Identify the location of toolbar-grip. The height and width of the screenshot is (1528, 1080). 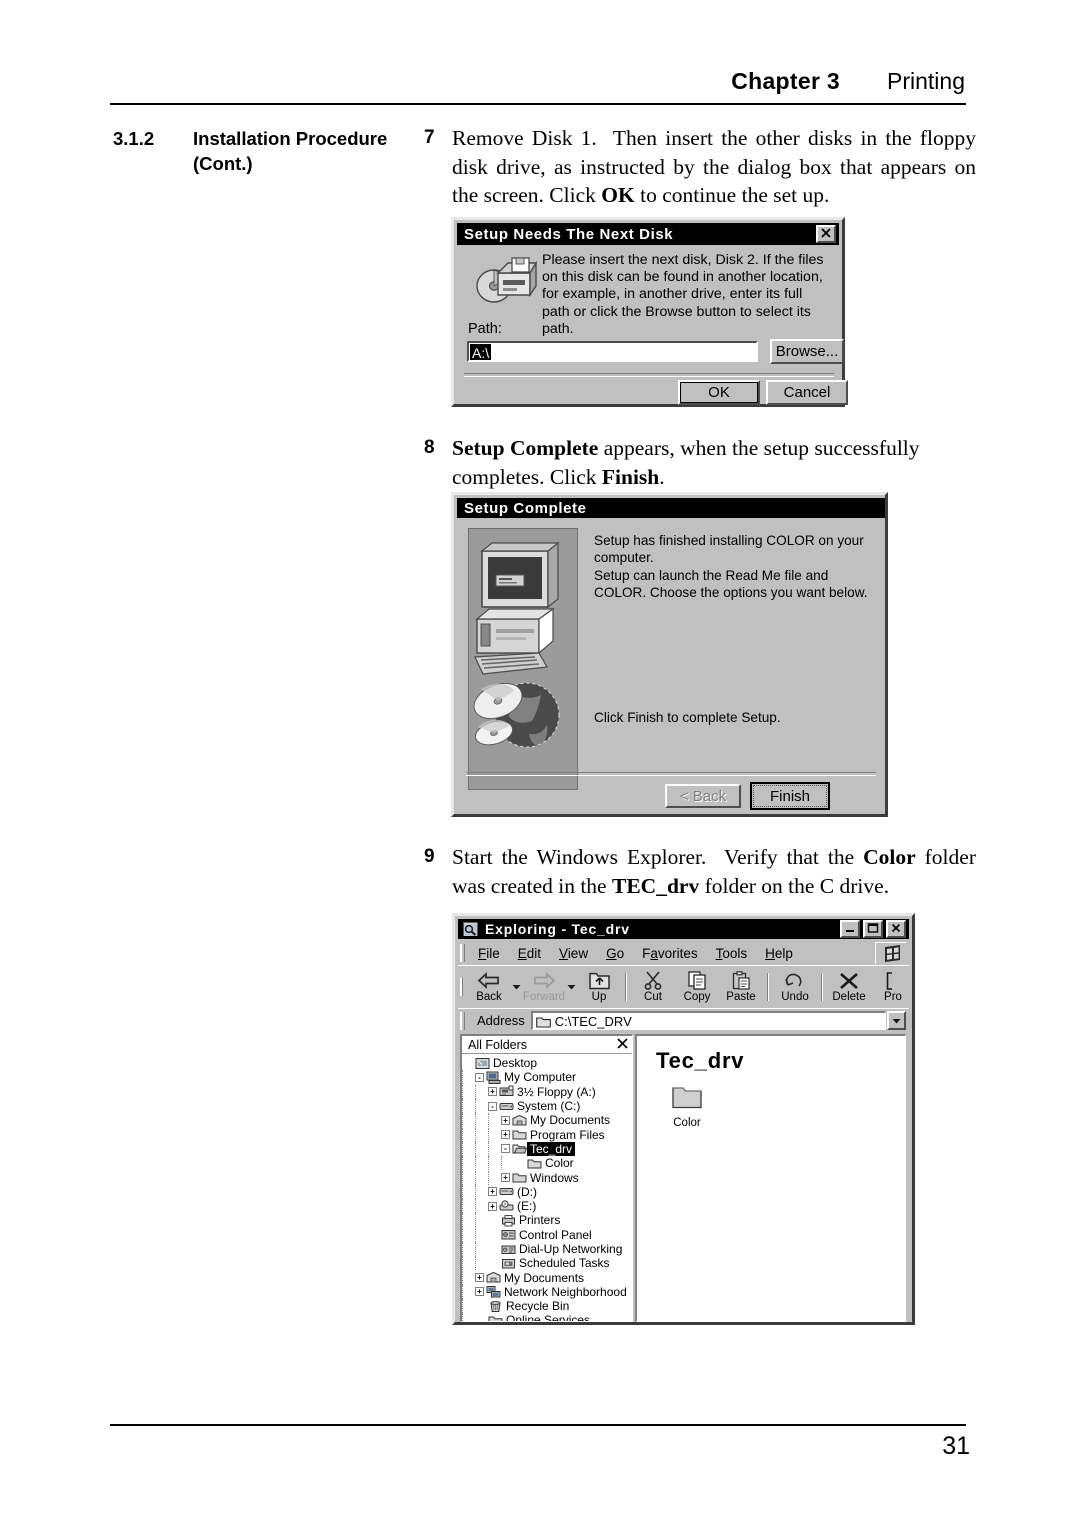
(461, 987).